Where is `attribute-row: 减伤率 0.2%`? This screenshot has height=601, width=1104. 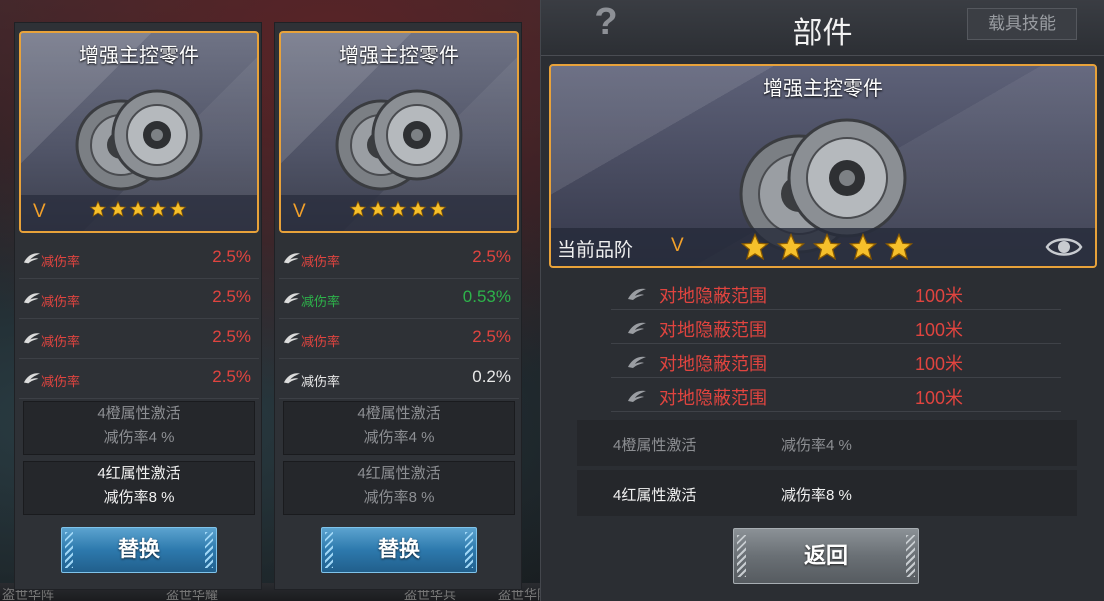 attribute-row: 减伤率 0.2% is located at coordinates (399, 379).